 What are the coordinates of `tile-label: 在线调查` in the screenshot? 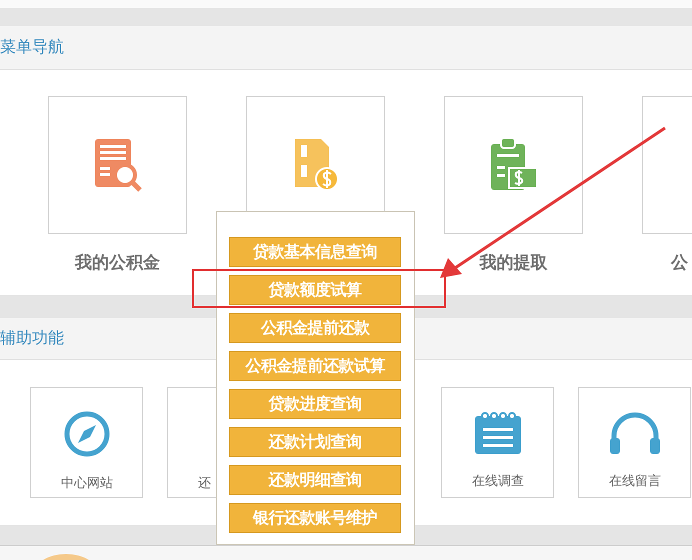 It's located at (498, 481).